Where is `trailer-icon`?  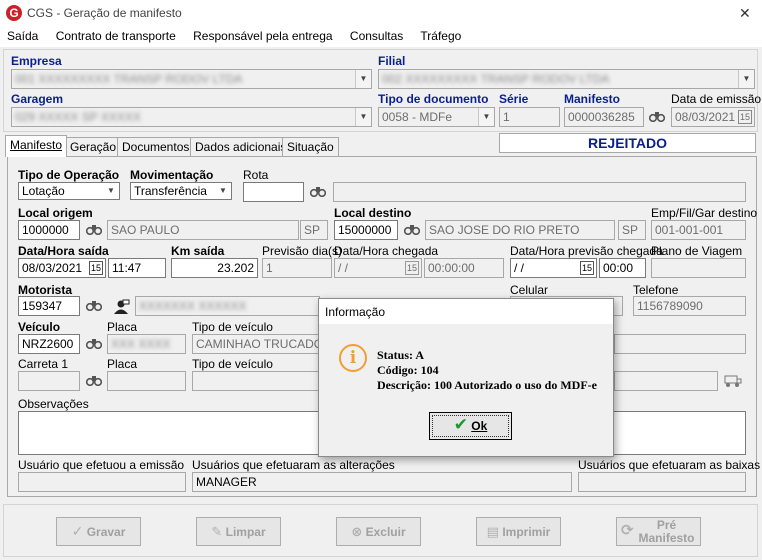 trailer-icon is located at coordinates (733, 381).